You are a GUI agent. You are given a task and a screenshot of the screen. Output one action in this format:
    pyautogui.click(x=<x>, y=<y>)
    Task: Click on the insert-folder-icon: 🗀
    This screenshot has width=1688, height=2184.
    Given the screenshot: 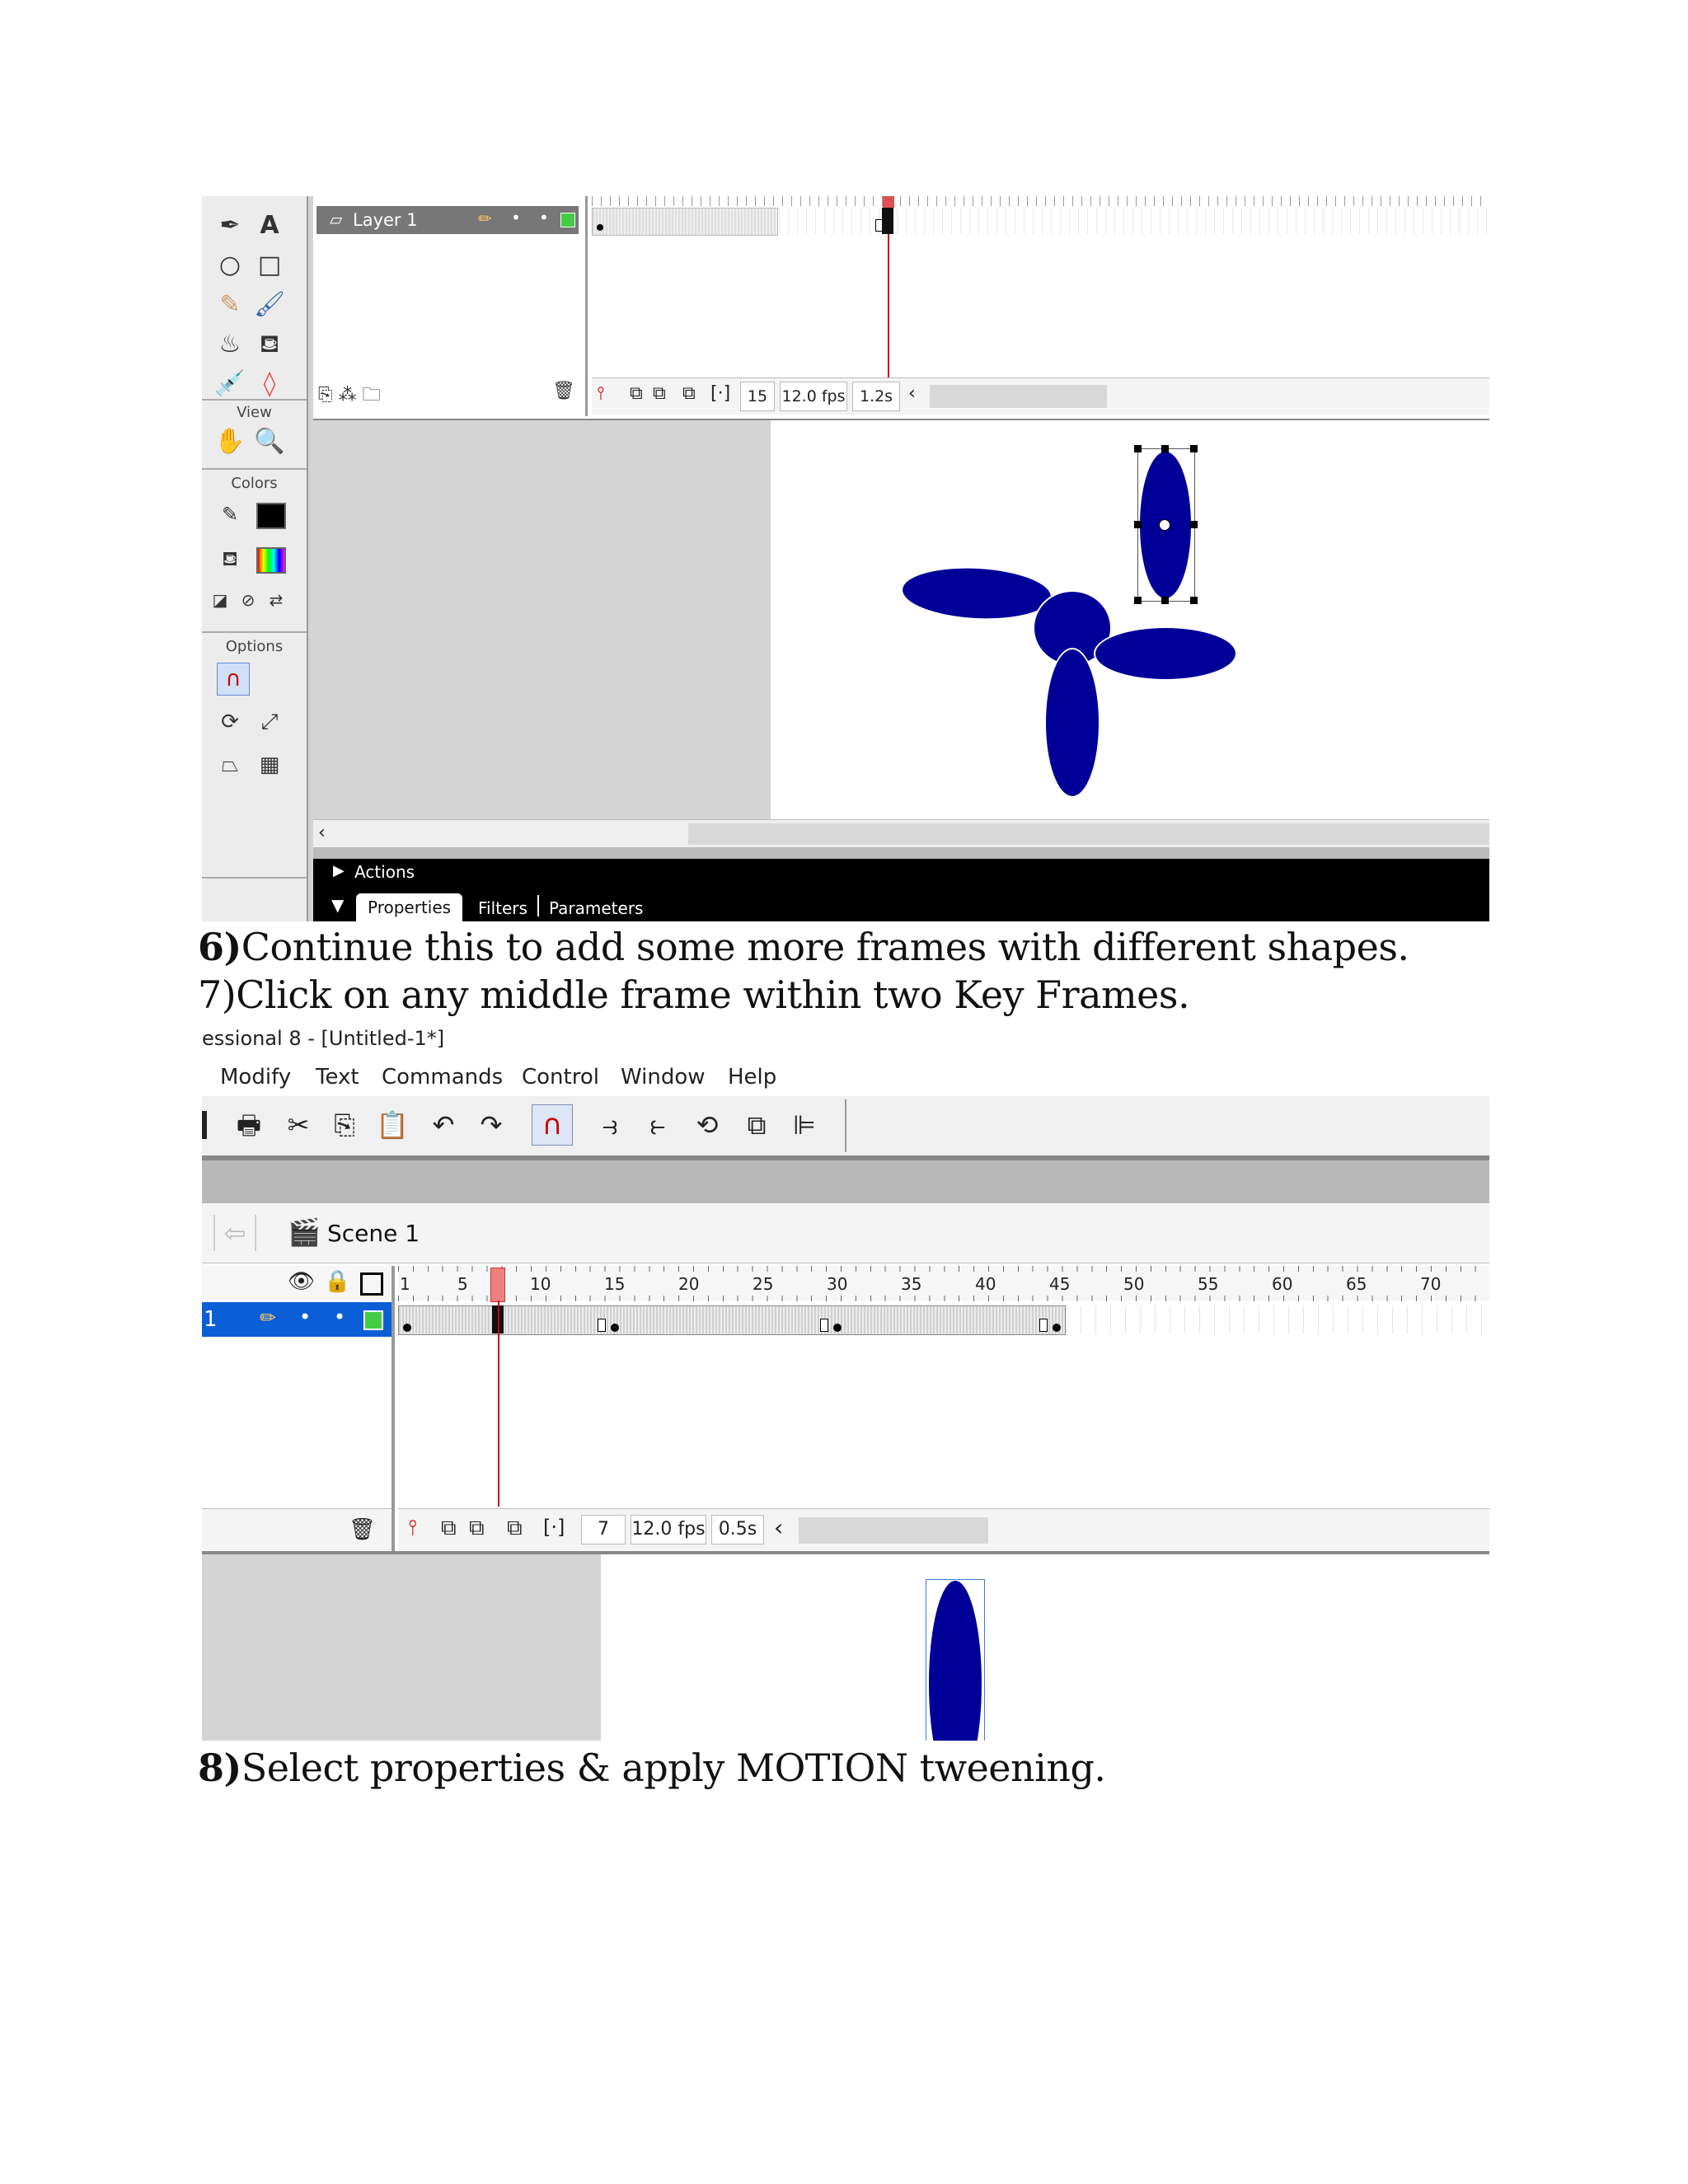 What is the action you would take?
    pyautogui.click(x=372, y=395)
    